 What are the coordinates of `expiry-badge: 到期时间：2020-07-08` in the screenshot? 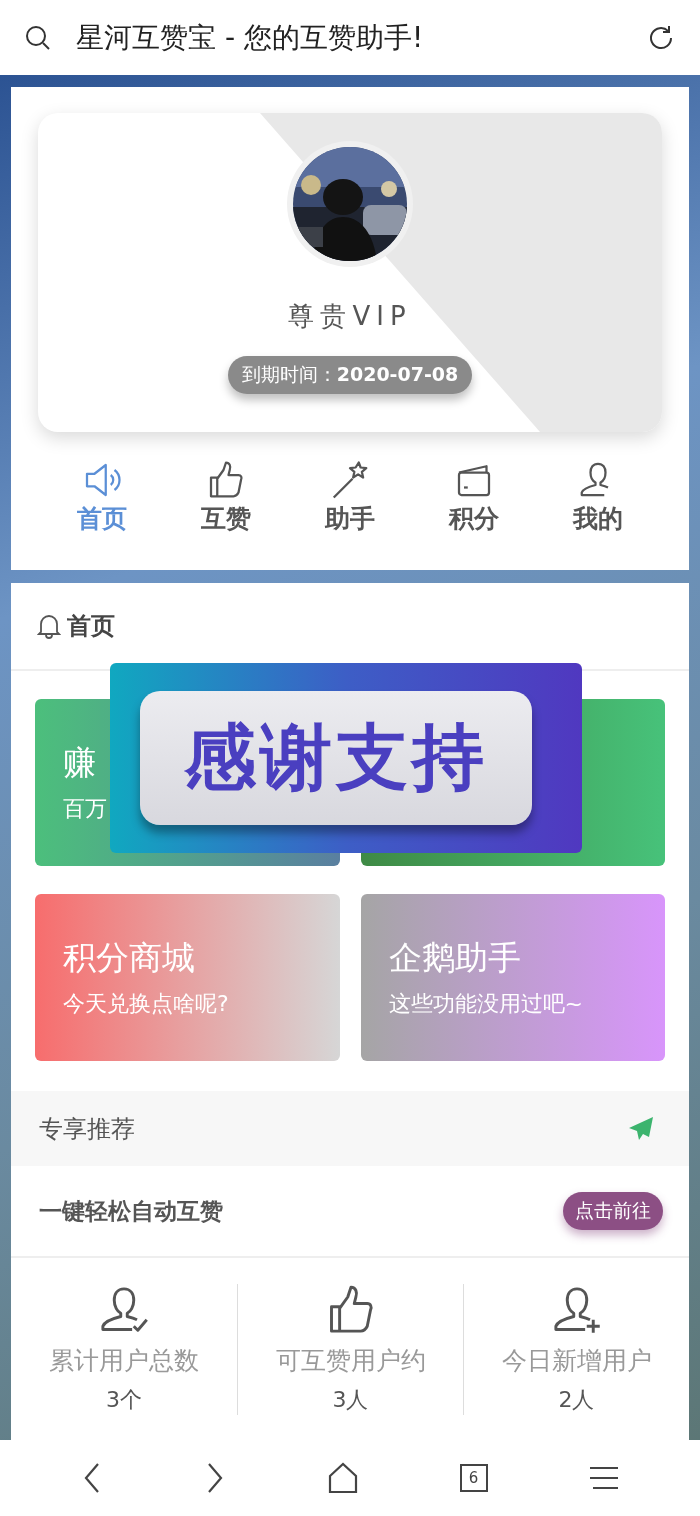 It's located at (350, 375).